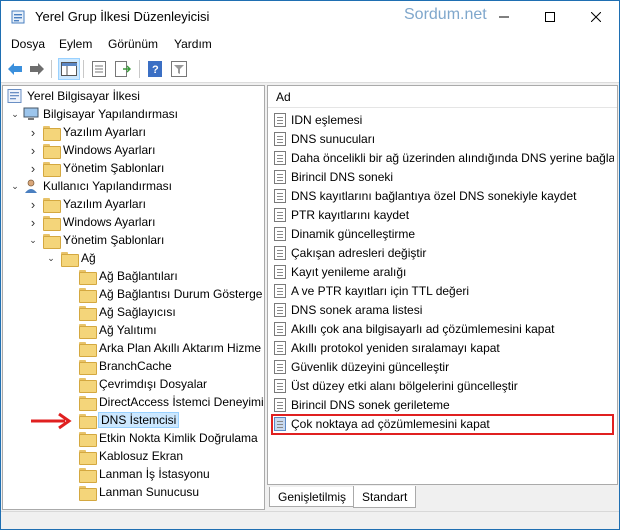 The image size is (620, 530). Describe the element at coordinates (37, 69) in the screenshot. I see `forward-button` at that location.